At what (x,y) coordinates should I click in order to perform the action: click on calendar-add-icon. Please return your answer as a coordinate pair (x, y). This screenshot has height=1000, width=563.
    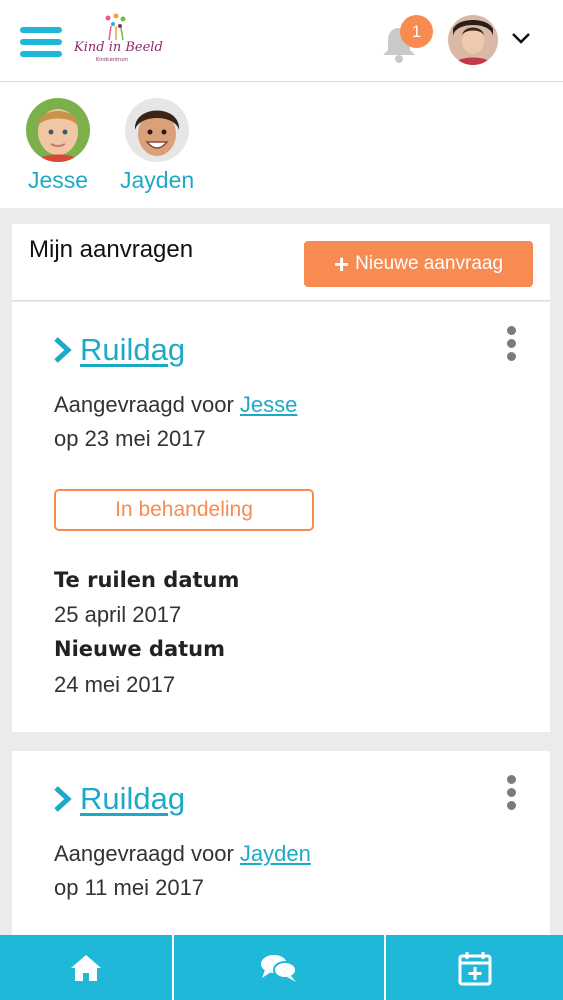
    Looking at the image, I should click on (474, 968).